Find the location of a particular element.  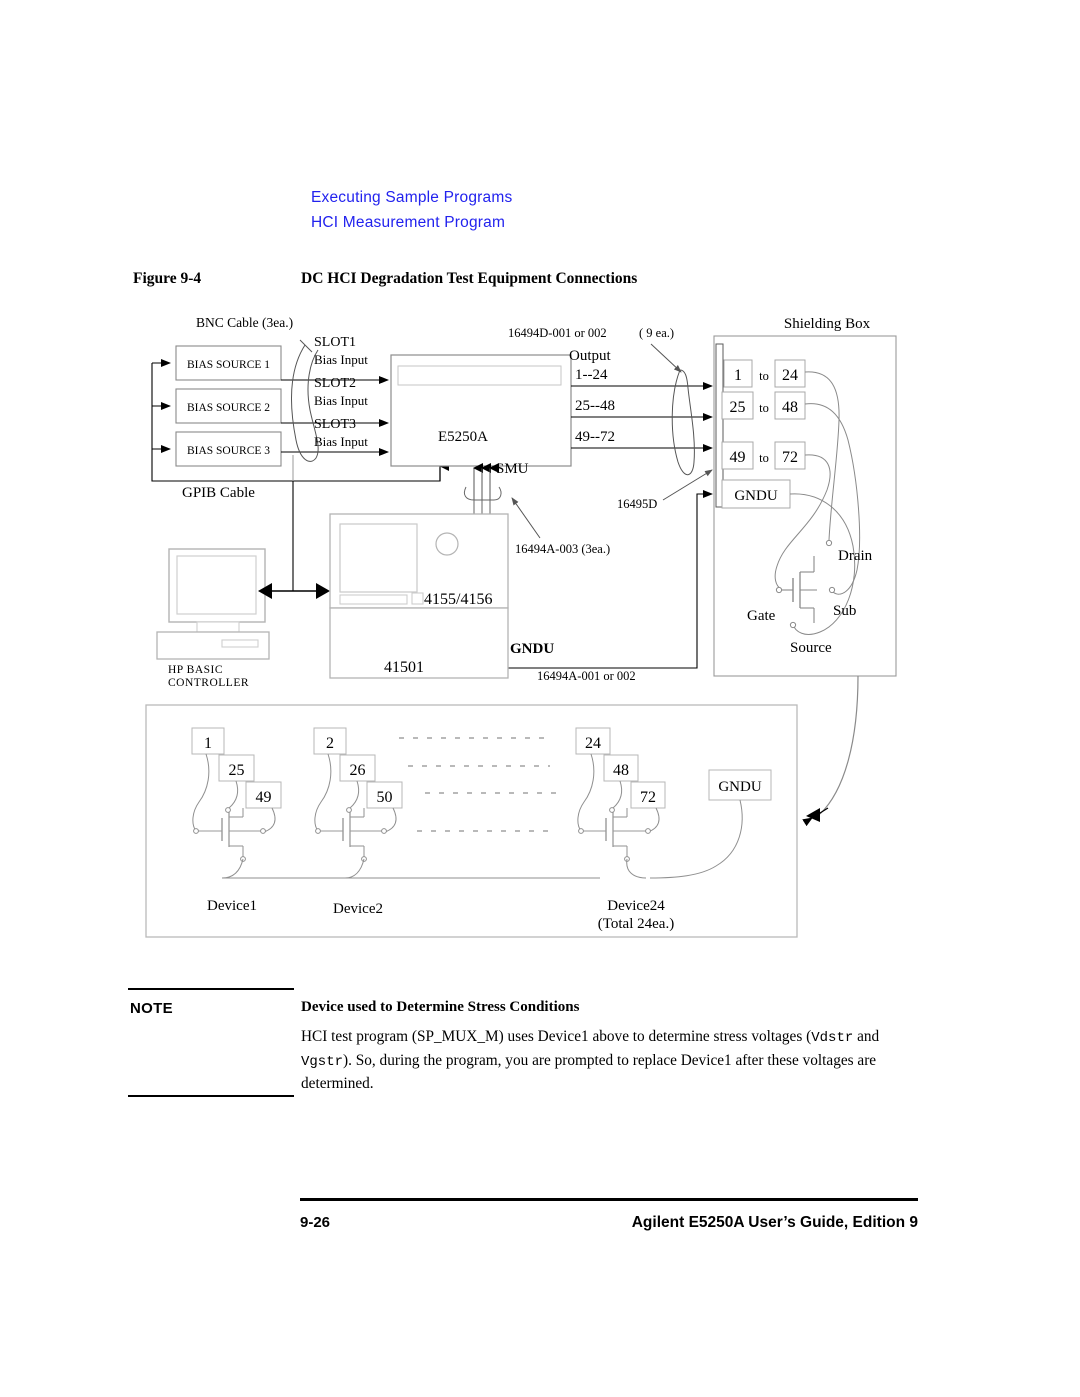

terminal-gate-label: Gate is located at coordinates (761, 616).